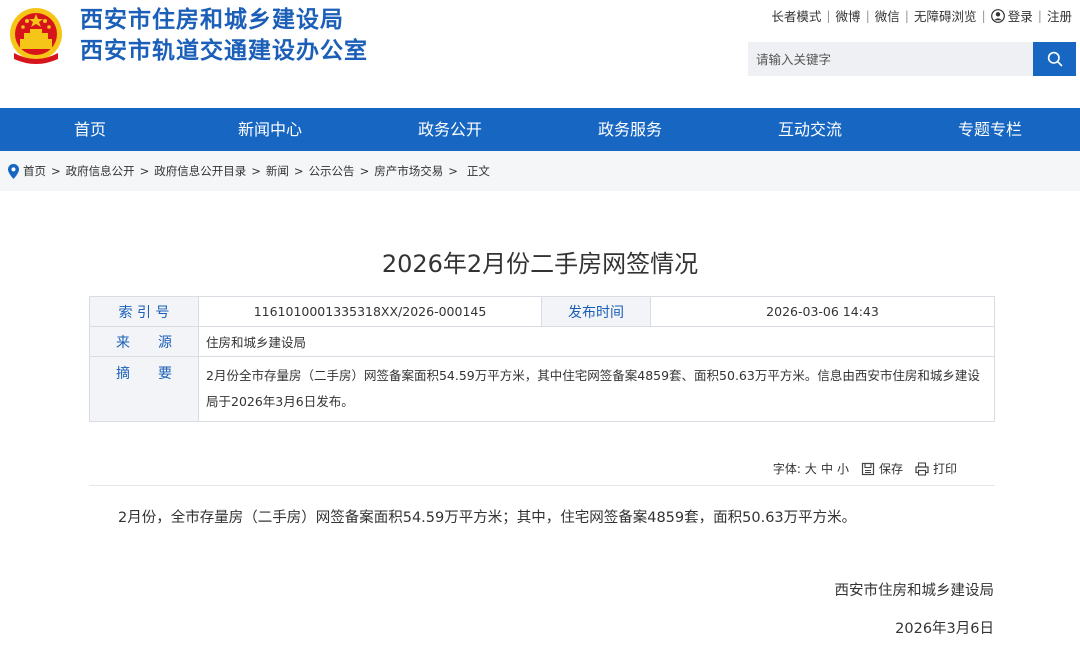 This screenshot has width=1080, height=670. What do you see at coordinates (944, 629) in the screenshot?
I see `article-sign-date: 2026年3月6日` at bounding box center [944, 629].